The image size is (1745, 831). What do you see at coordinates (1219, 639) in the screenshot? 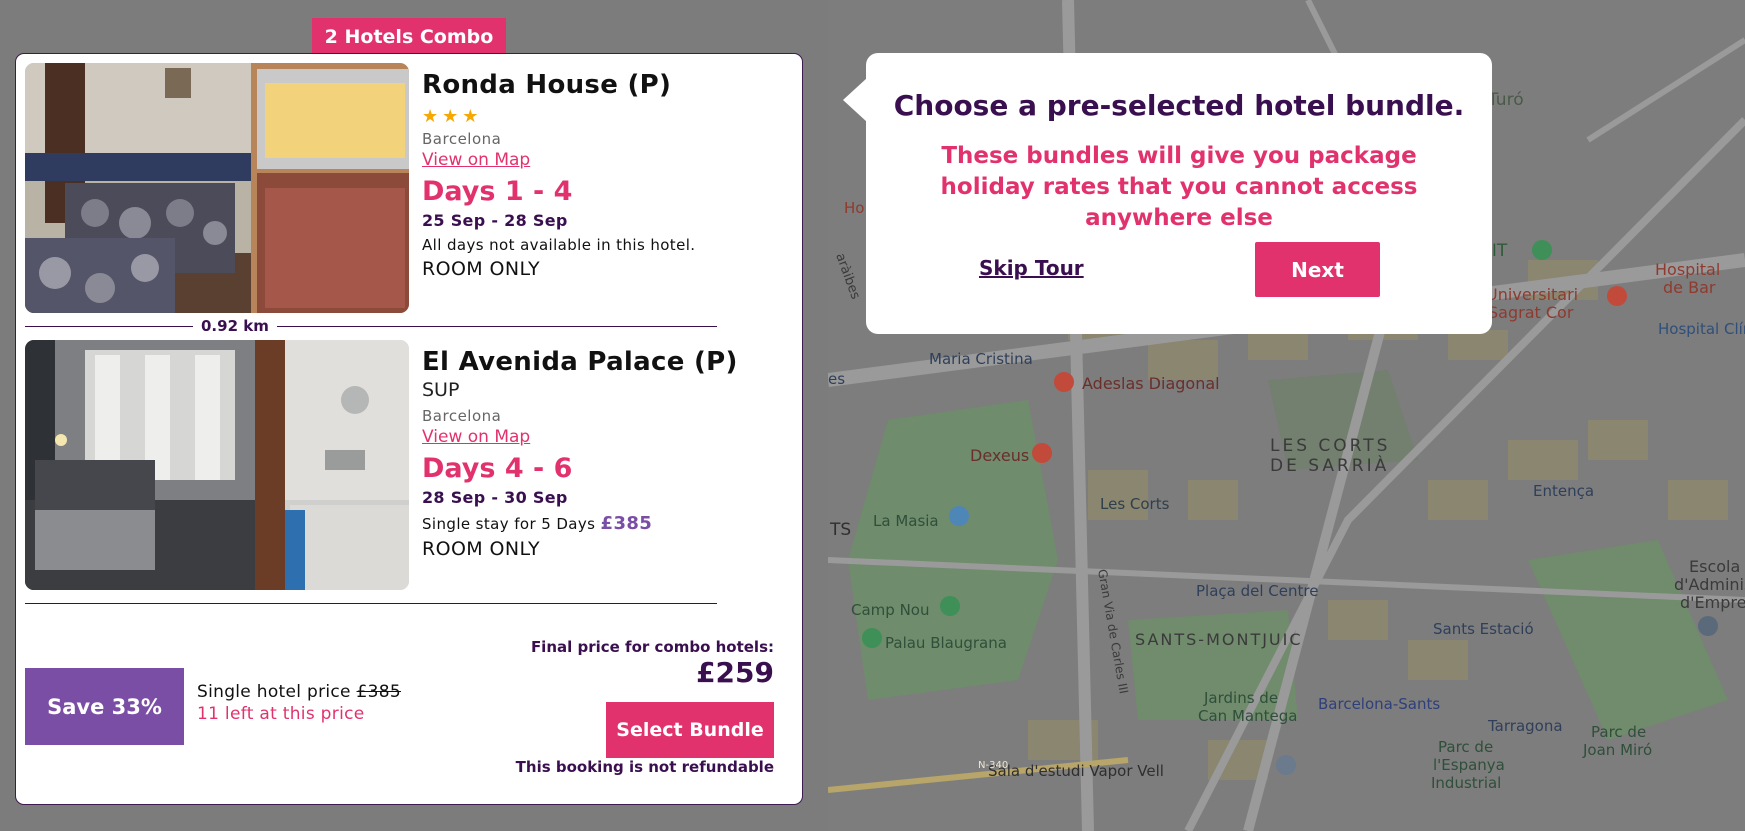
I see `map-label-sants-montjuic: SANTS-MONTJUIC` at bounding box center [1219, 639].